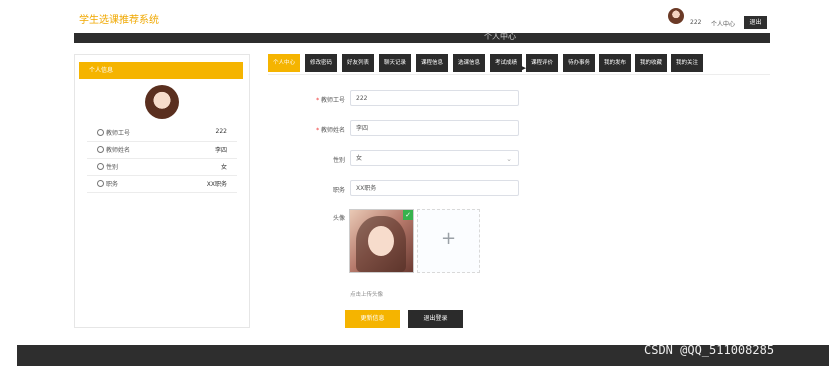 The height and width of the screenshot is (366, 829). What do you see at coordinates (432, 63) in the screenshot?
I see `tab-course-info: 课程信息` at bounding box center [432, 63].